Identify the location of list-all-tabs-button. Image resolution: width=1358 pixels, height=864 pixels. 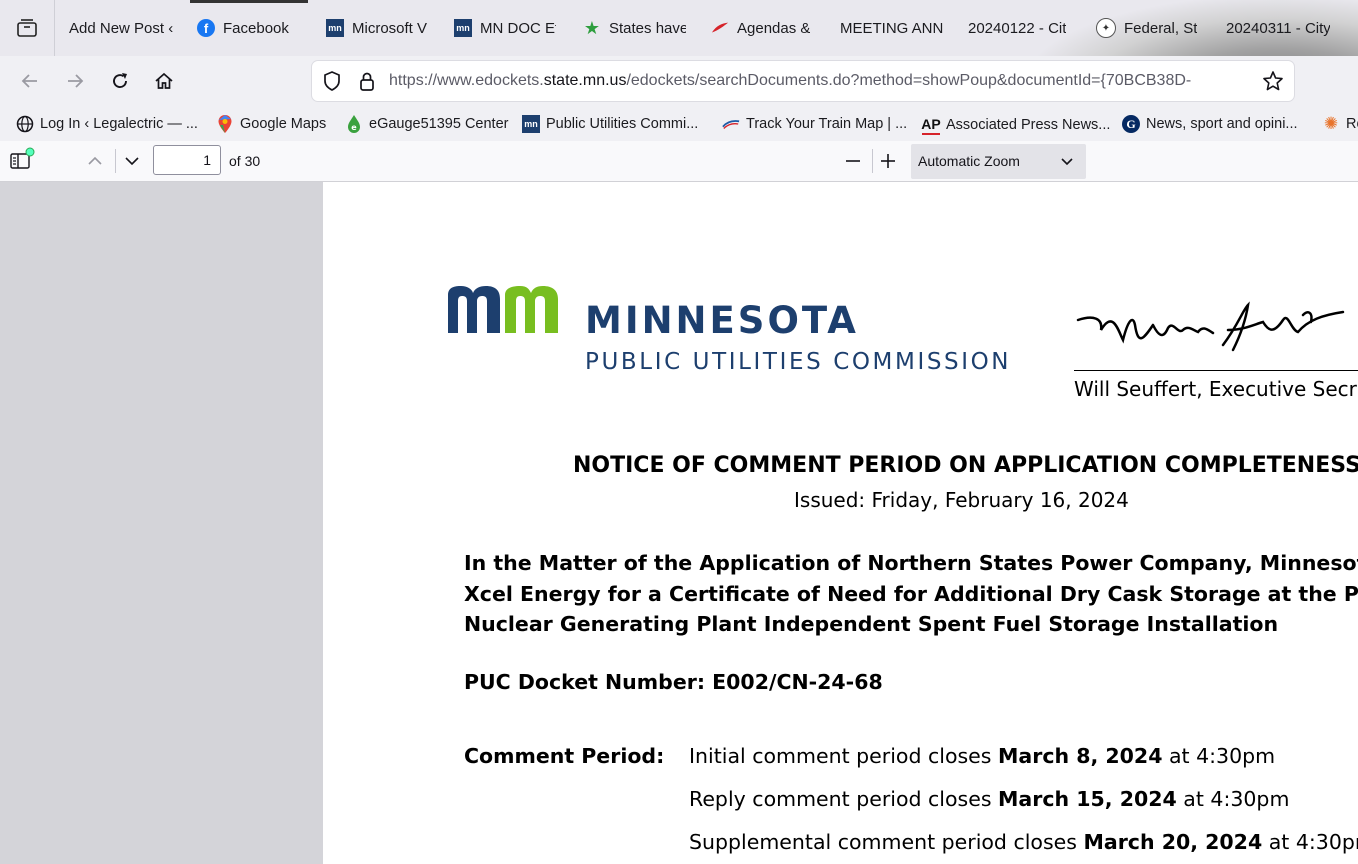
(27, 28).